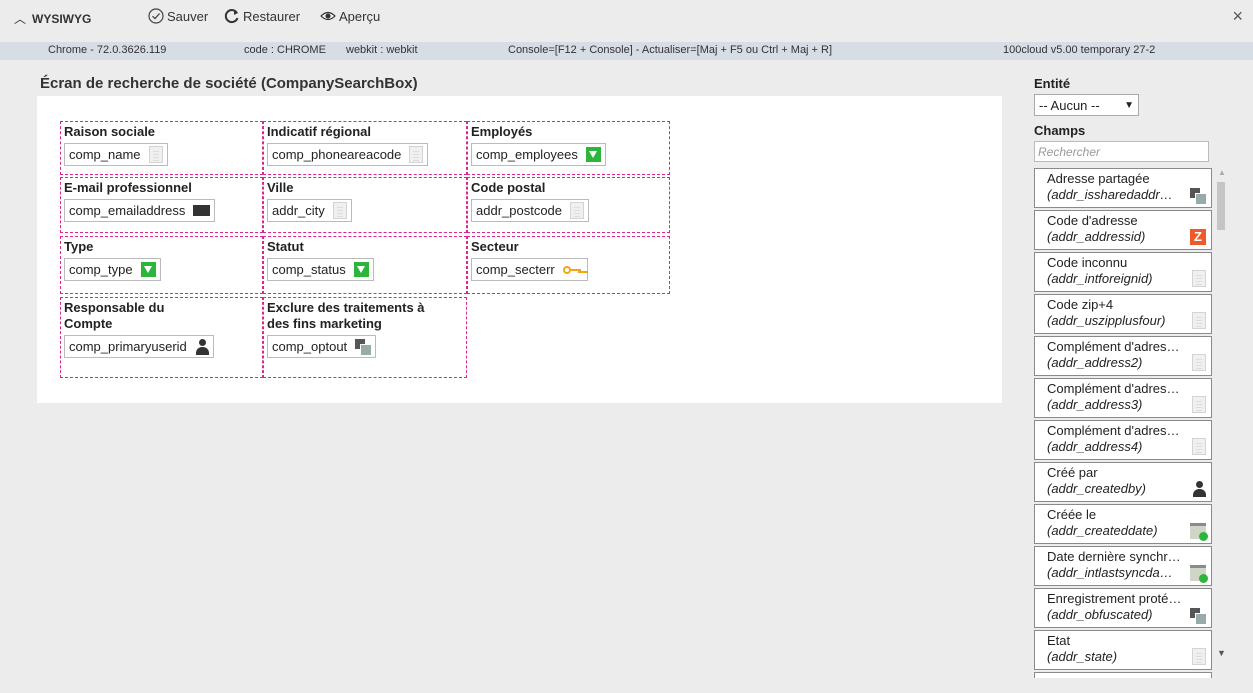  Describe the element at coordinates (320, 269) in the screenshot. I see `cell-field: comp_status` at that location.